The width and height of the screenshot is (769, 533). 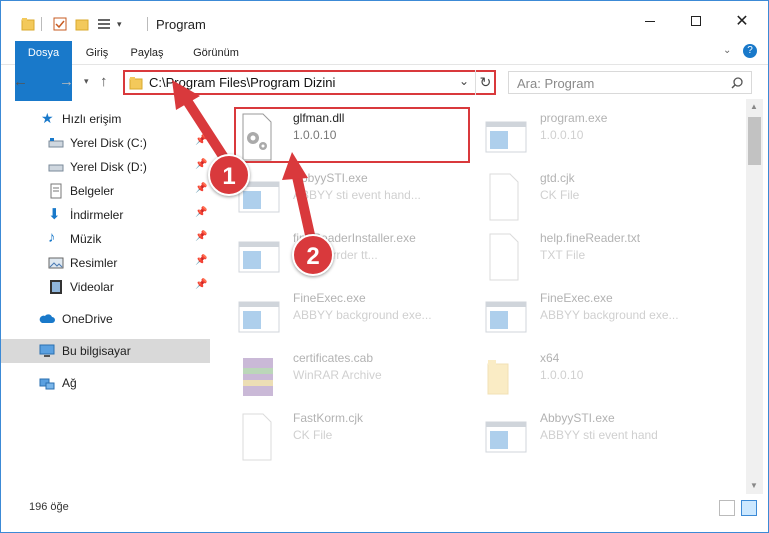 I want to click on help-icon: ?, so click(x=750, y=51).